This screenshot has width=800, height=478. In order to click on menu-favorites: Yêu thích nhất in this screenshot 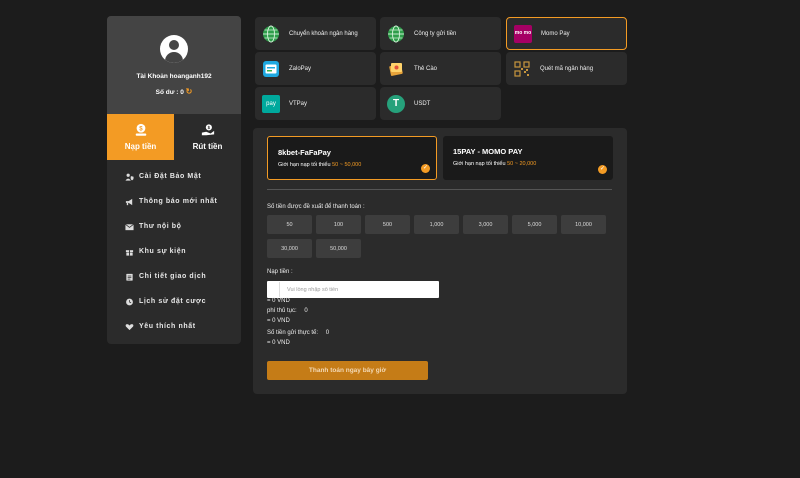, I will do `click(174, 326)`.